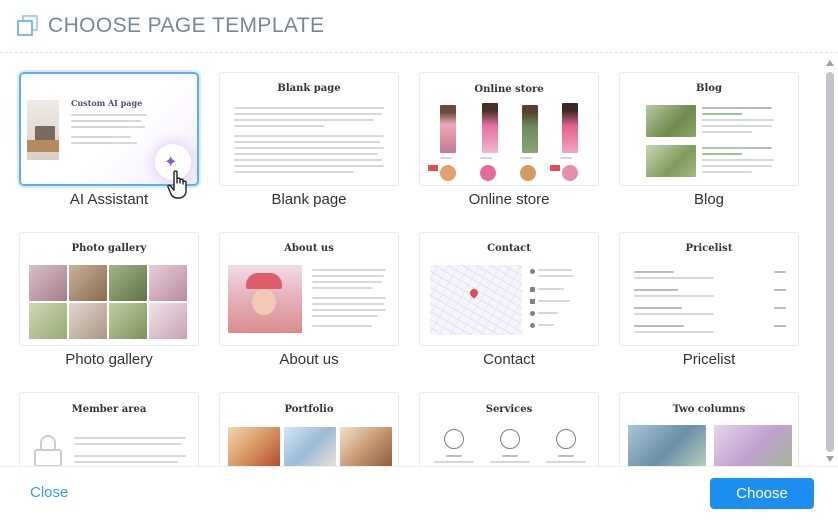 The image size is (838, 522). Describe the element at coordinates (109, 429) in the screenshot. I see `template-thumbnail: Member area` at that location.